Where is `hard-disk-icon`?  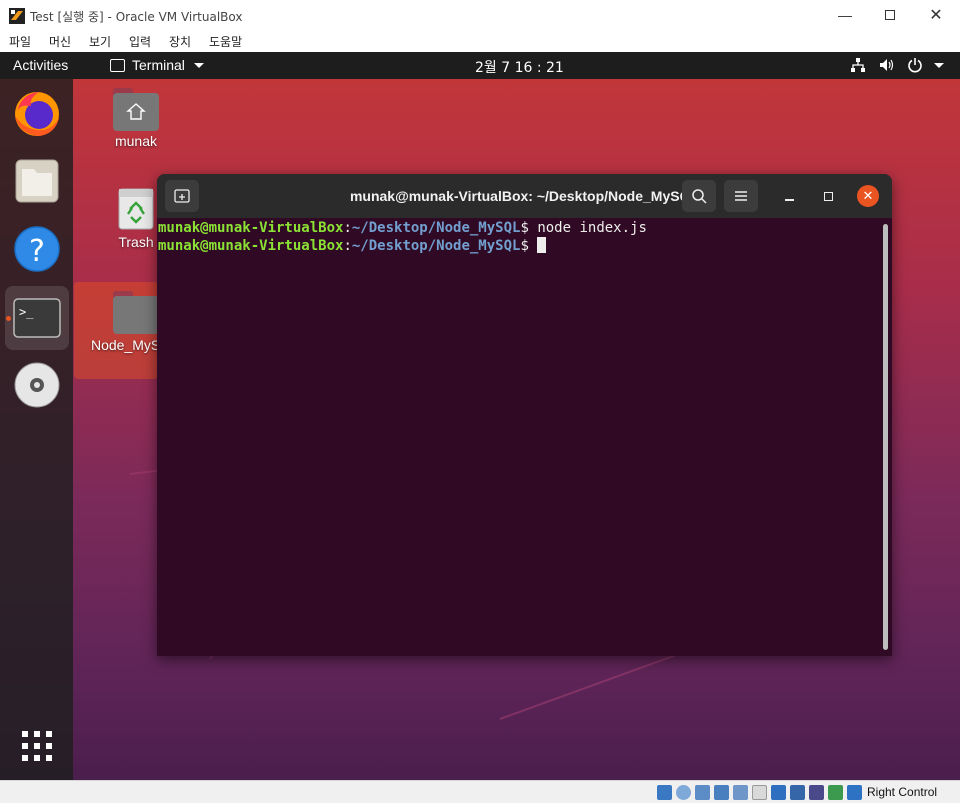
hard-disk-icon is located at coordinates (664, 792).